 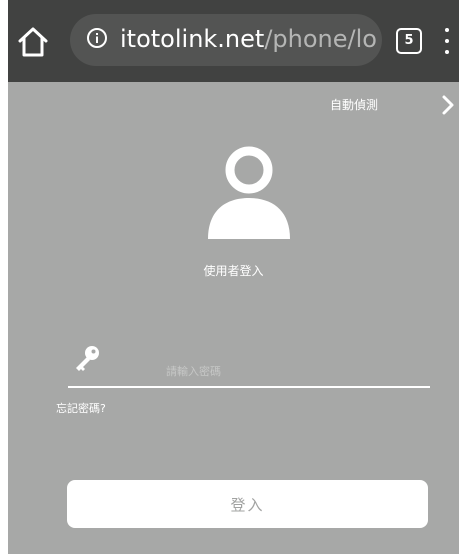 What do you see at coordinates (249, 372) in the screenshot?
I see `password-input` at bounding box center [249, 372].